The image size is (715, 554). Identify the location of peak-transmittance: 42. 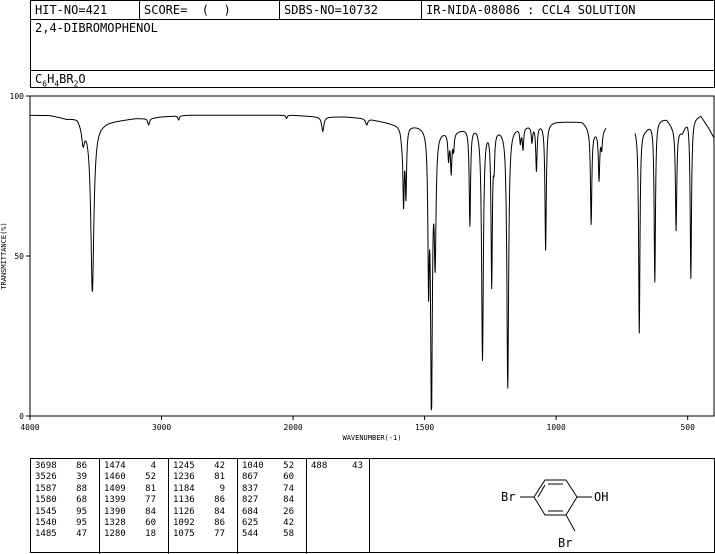
(288, 523).